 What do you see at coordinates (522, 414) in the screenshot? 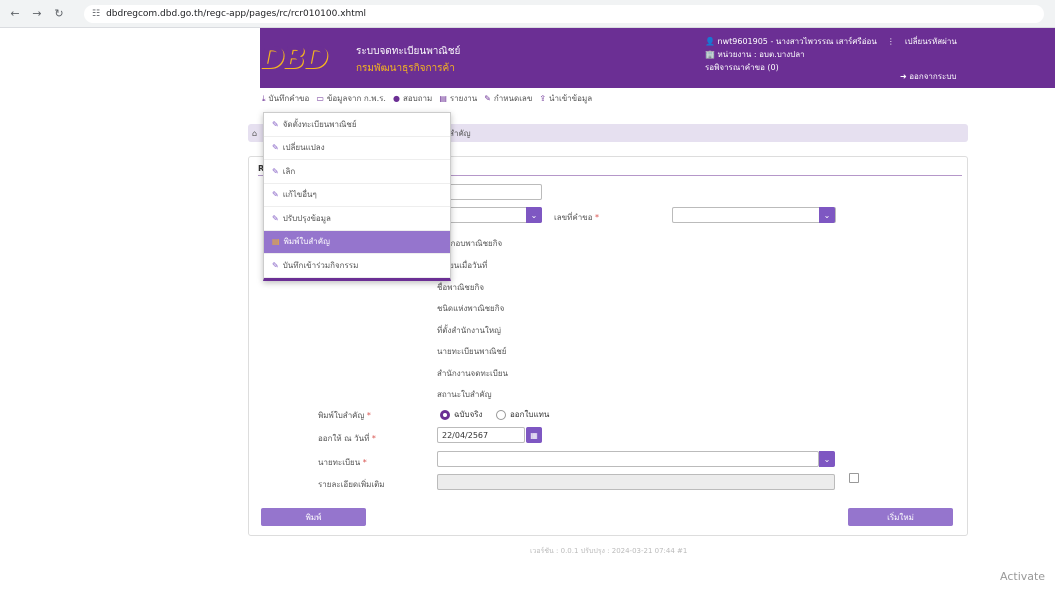
I see `radio-copy: ออกใบแทน` at bounding box center [522, 414].